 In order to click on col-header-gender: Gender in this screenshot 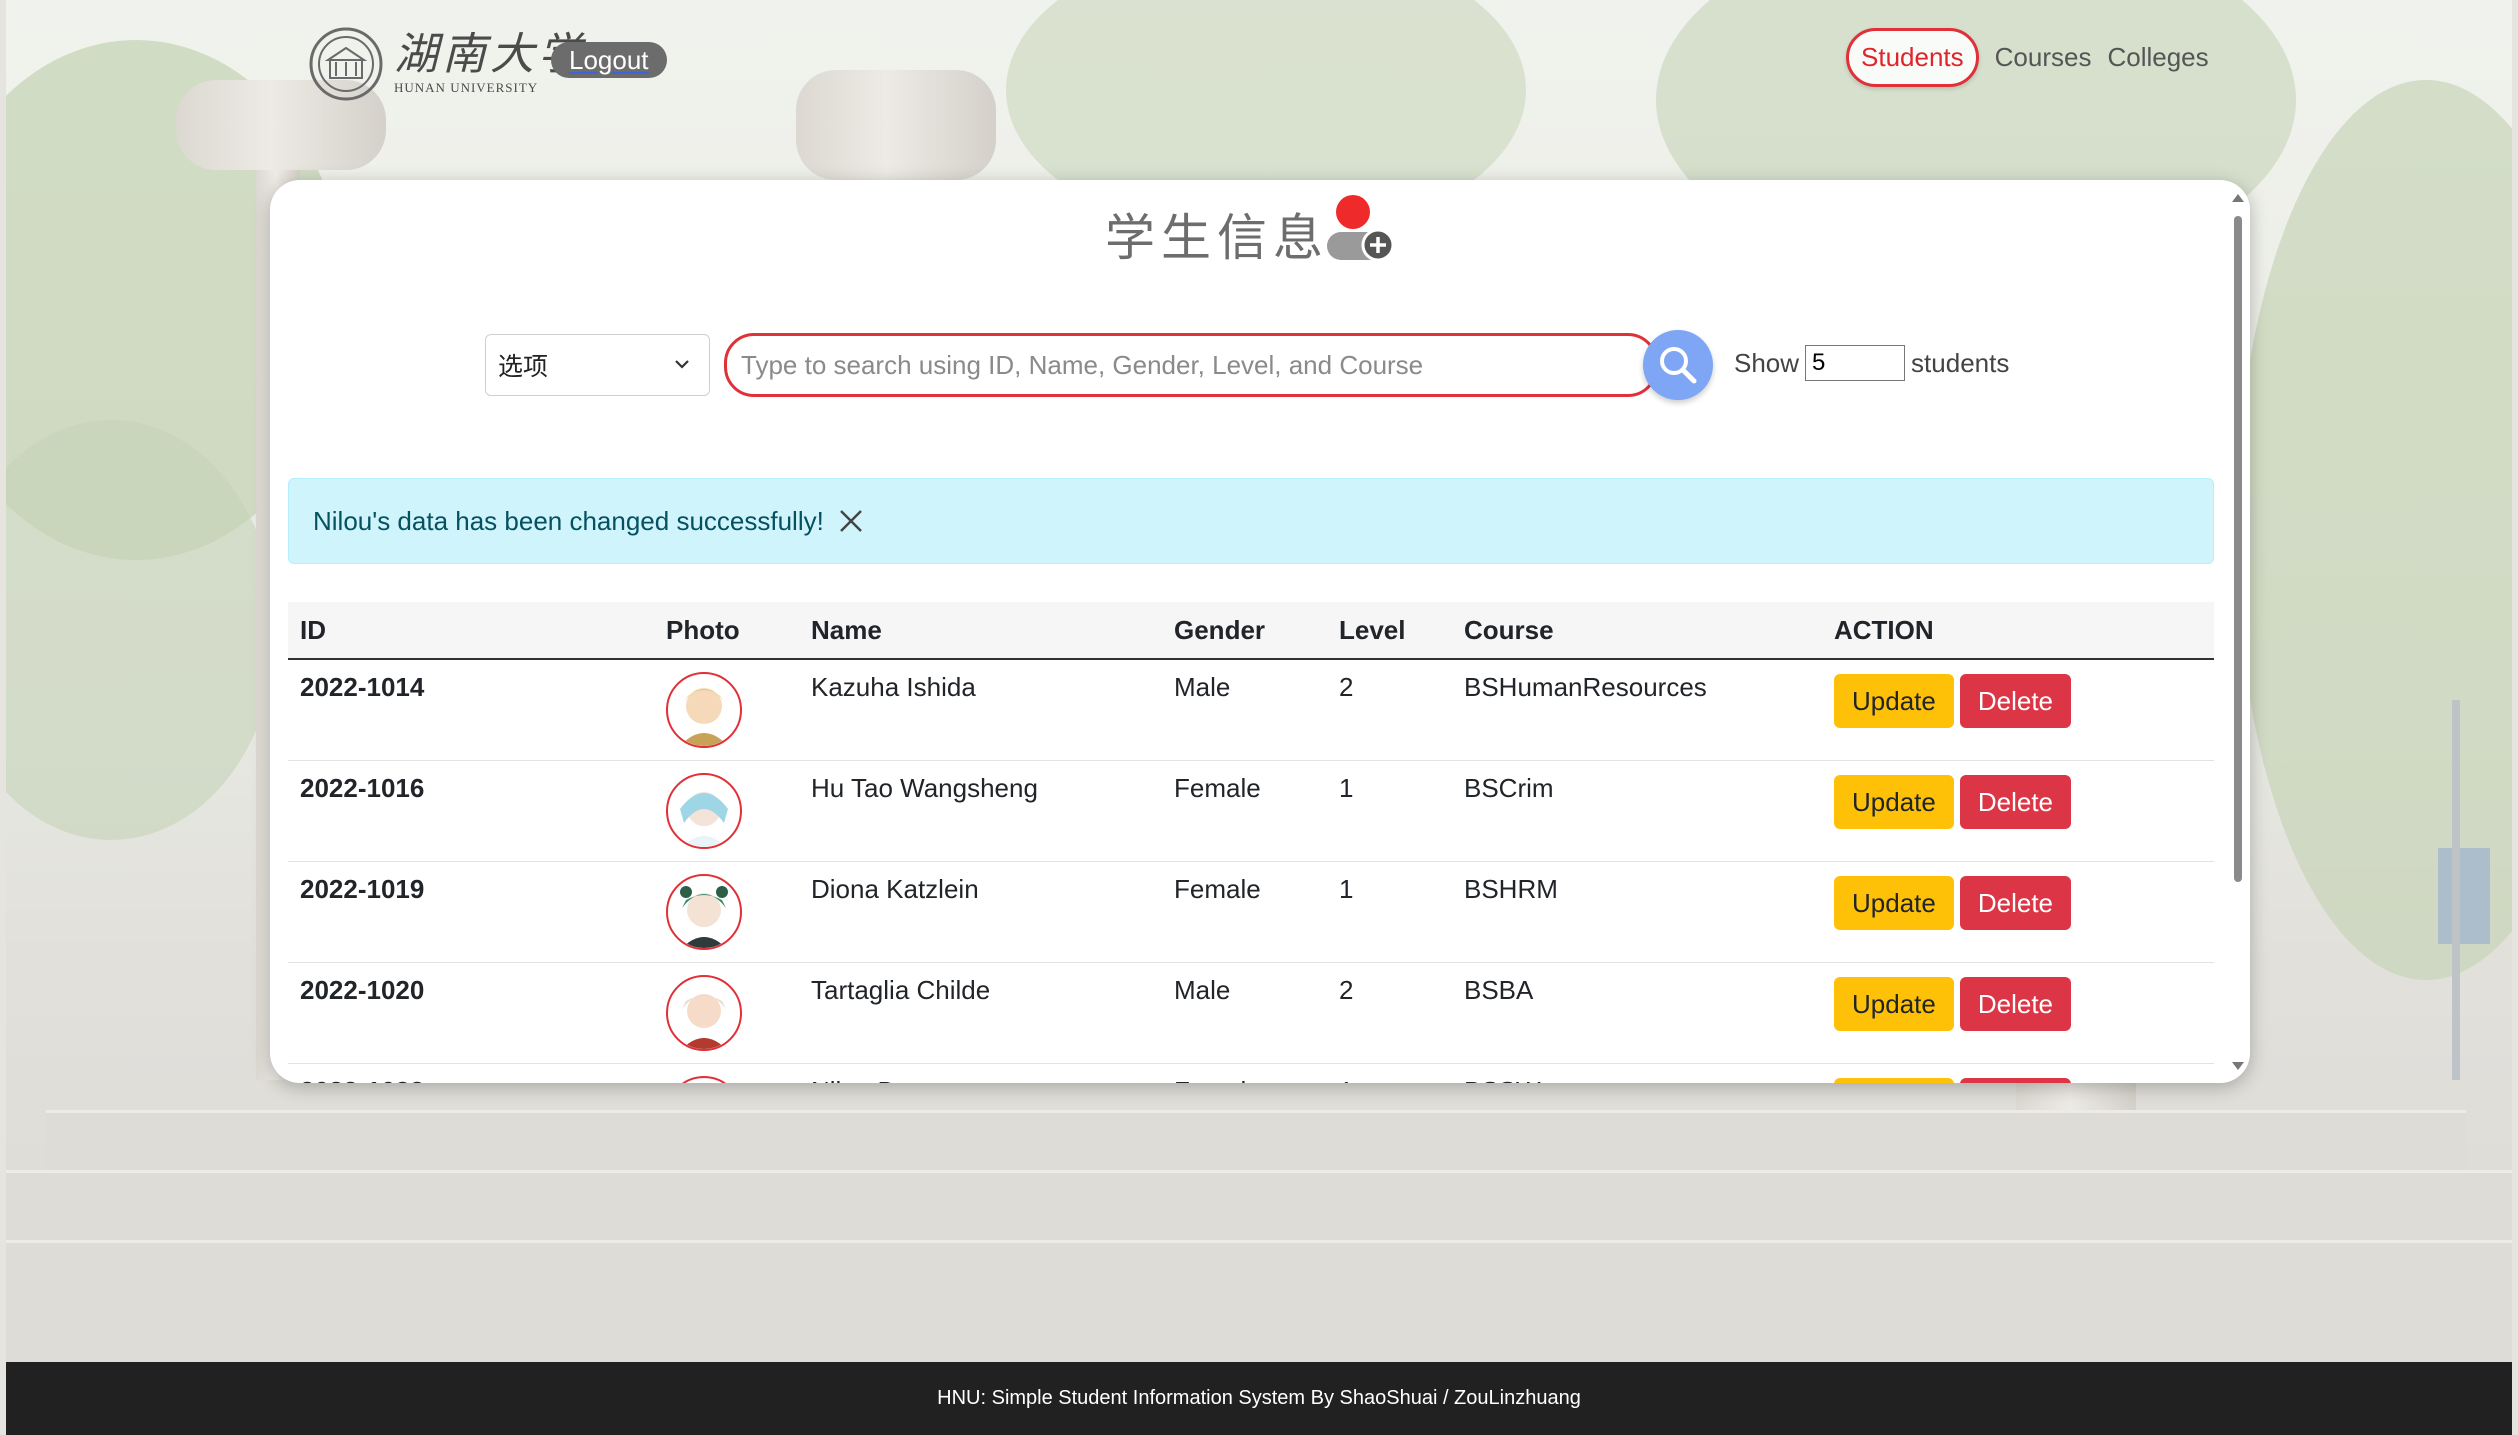, I will do `click(1244, 631)`.